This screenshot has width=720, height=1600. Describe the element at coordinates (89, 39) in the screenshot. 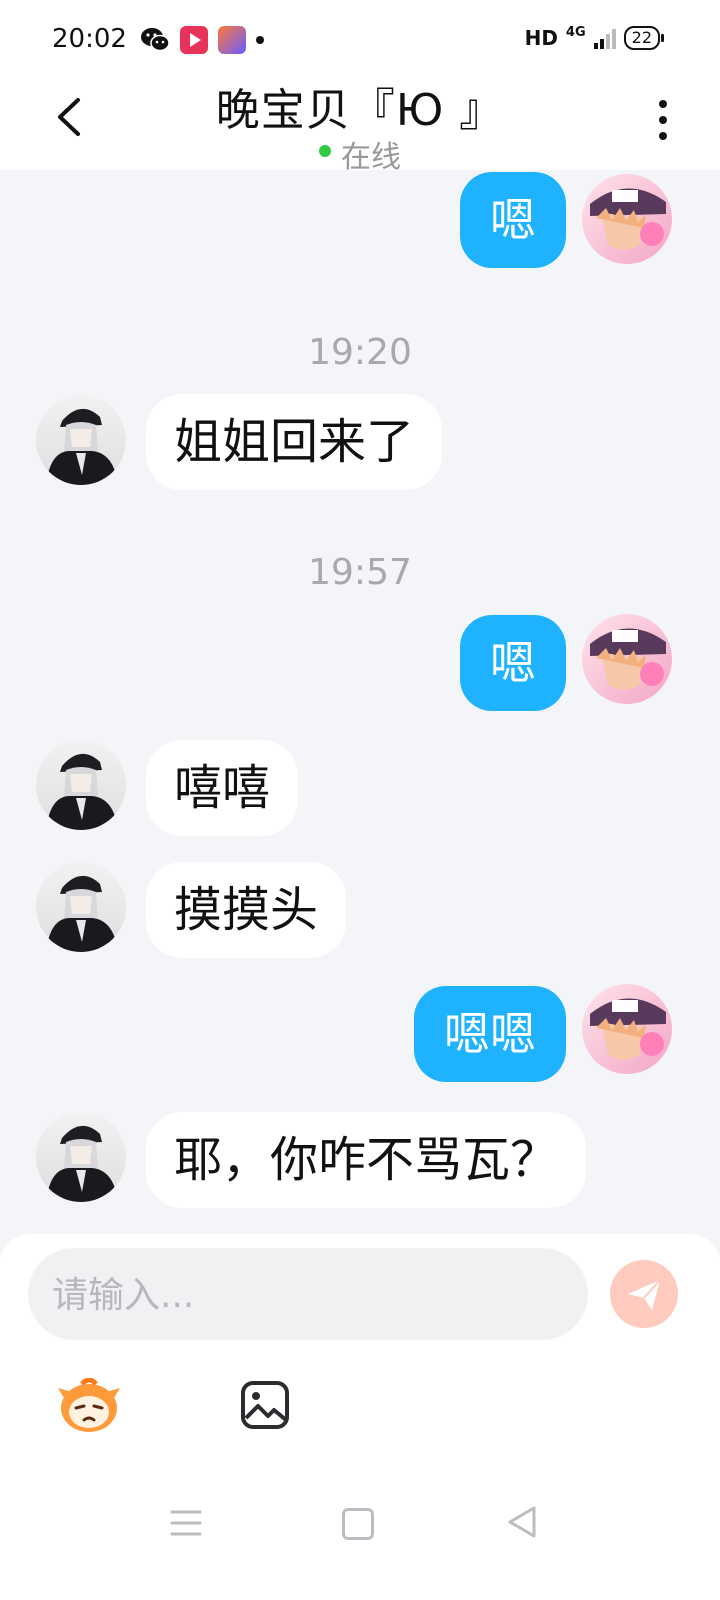

I see `status-time: 20:02` at that location.